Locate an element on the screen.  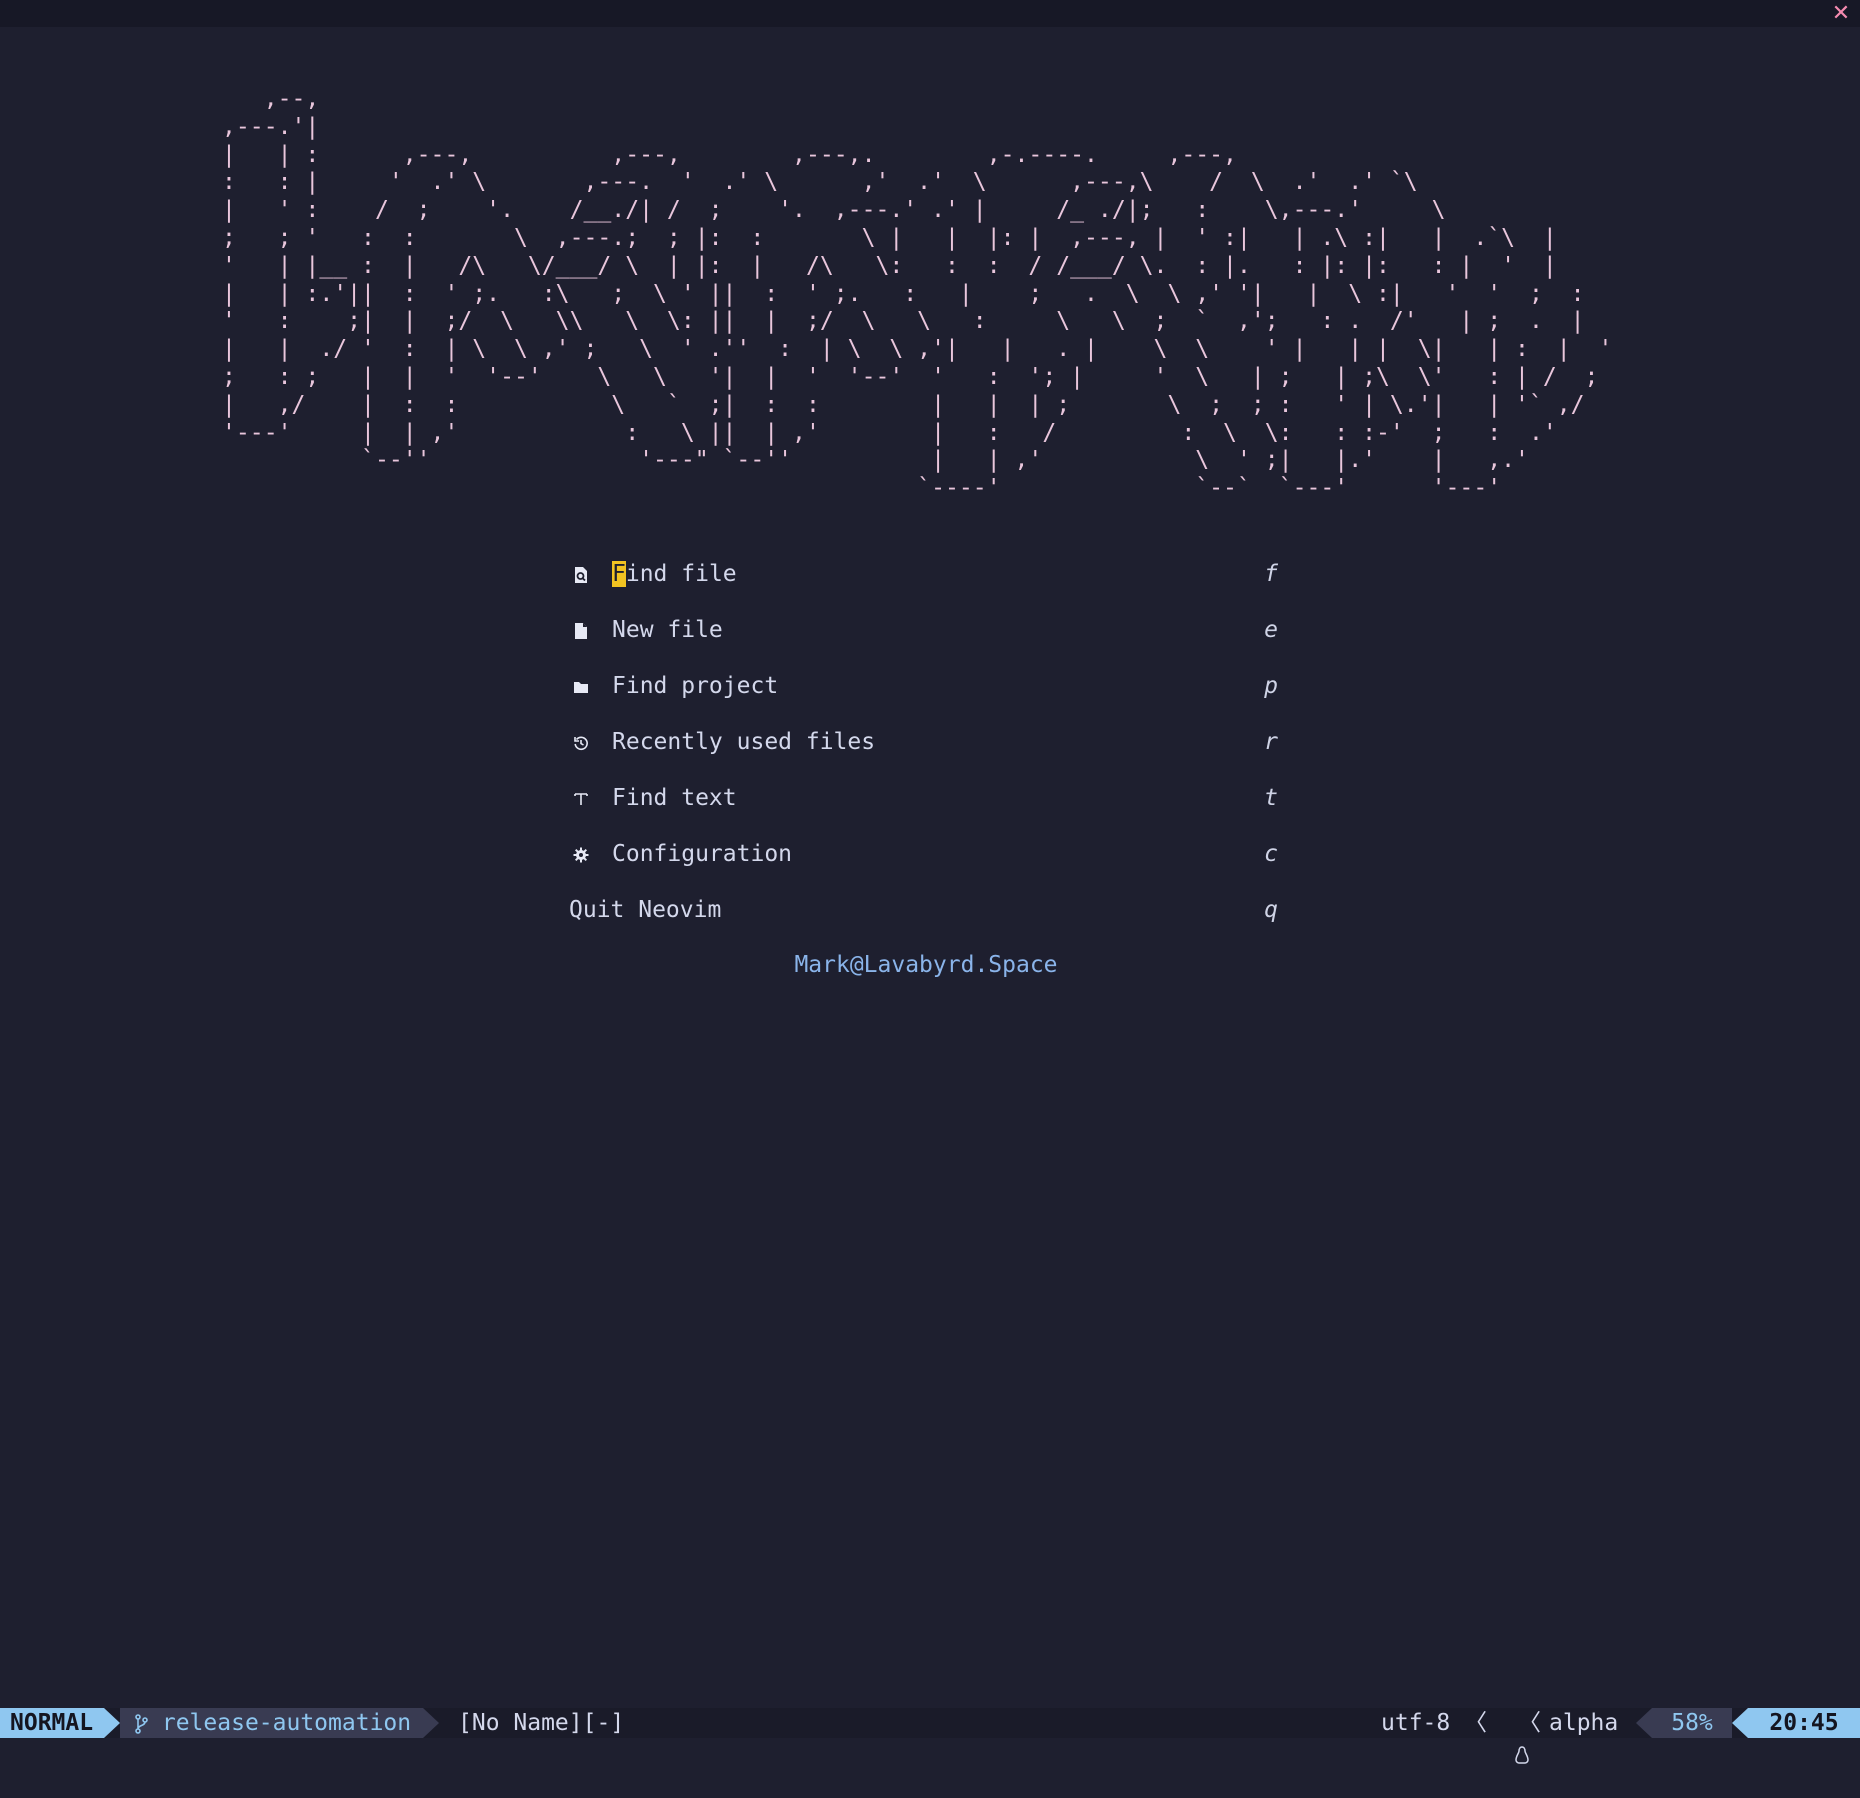
menu-item-label: Find text is located at coordinates (674, 798).